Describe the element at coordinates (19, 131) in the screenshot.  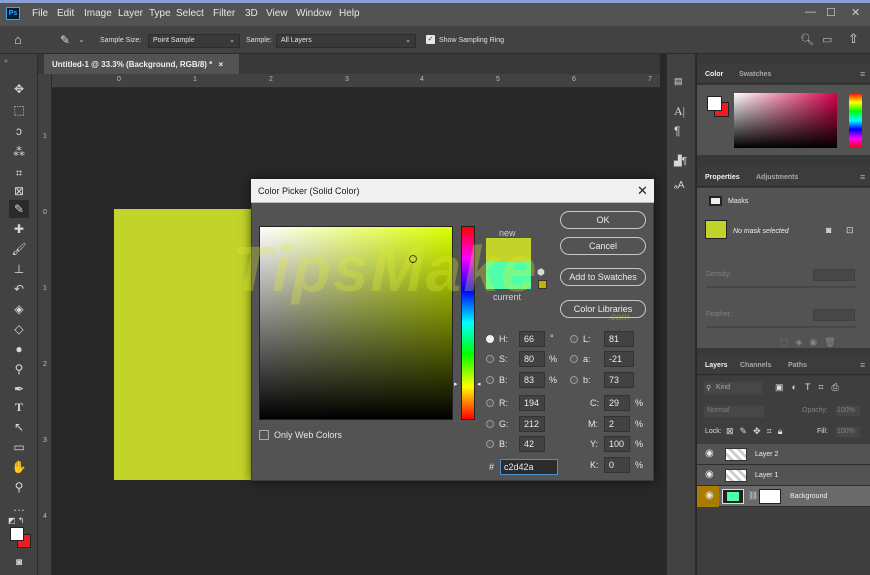
I see `lasso-tool-icon: ↄ` at that location.